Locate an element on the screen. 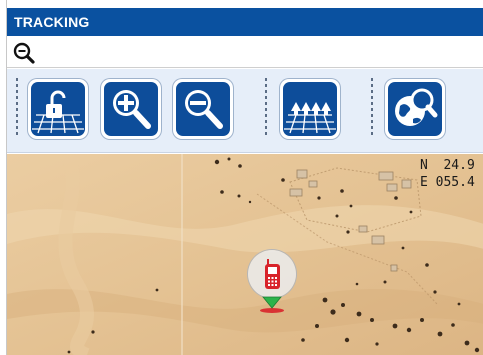 The image size is (483, 355). unlock-grid-icon is located at coordinates (58, 109).